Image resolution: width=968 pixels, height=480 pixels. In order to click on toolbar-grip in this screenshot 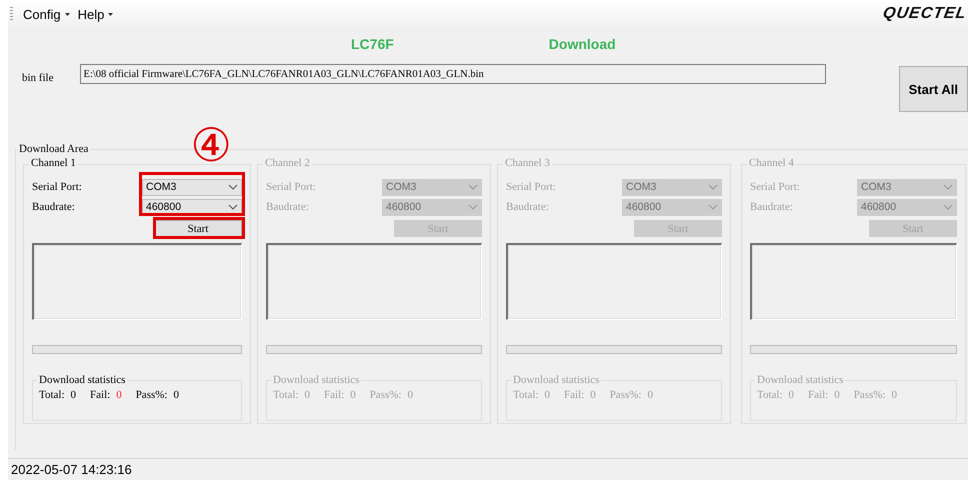, I will do `click(11, 14)`.